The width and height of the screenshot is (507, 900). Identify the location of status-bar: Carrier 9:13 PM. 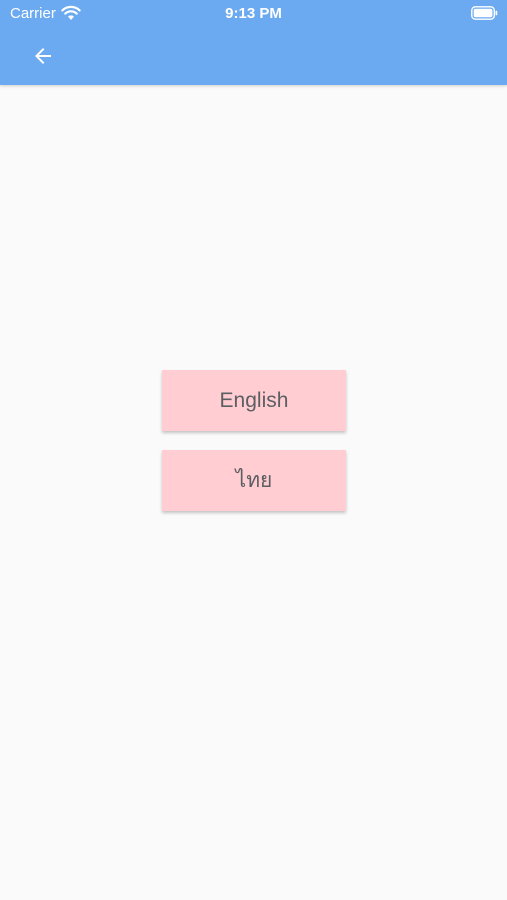
(253, 14).